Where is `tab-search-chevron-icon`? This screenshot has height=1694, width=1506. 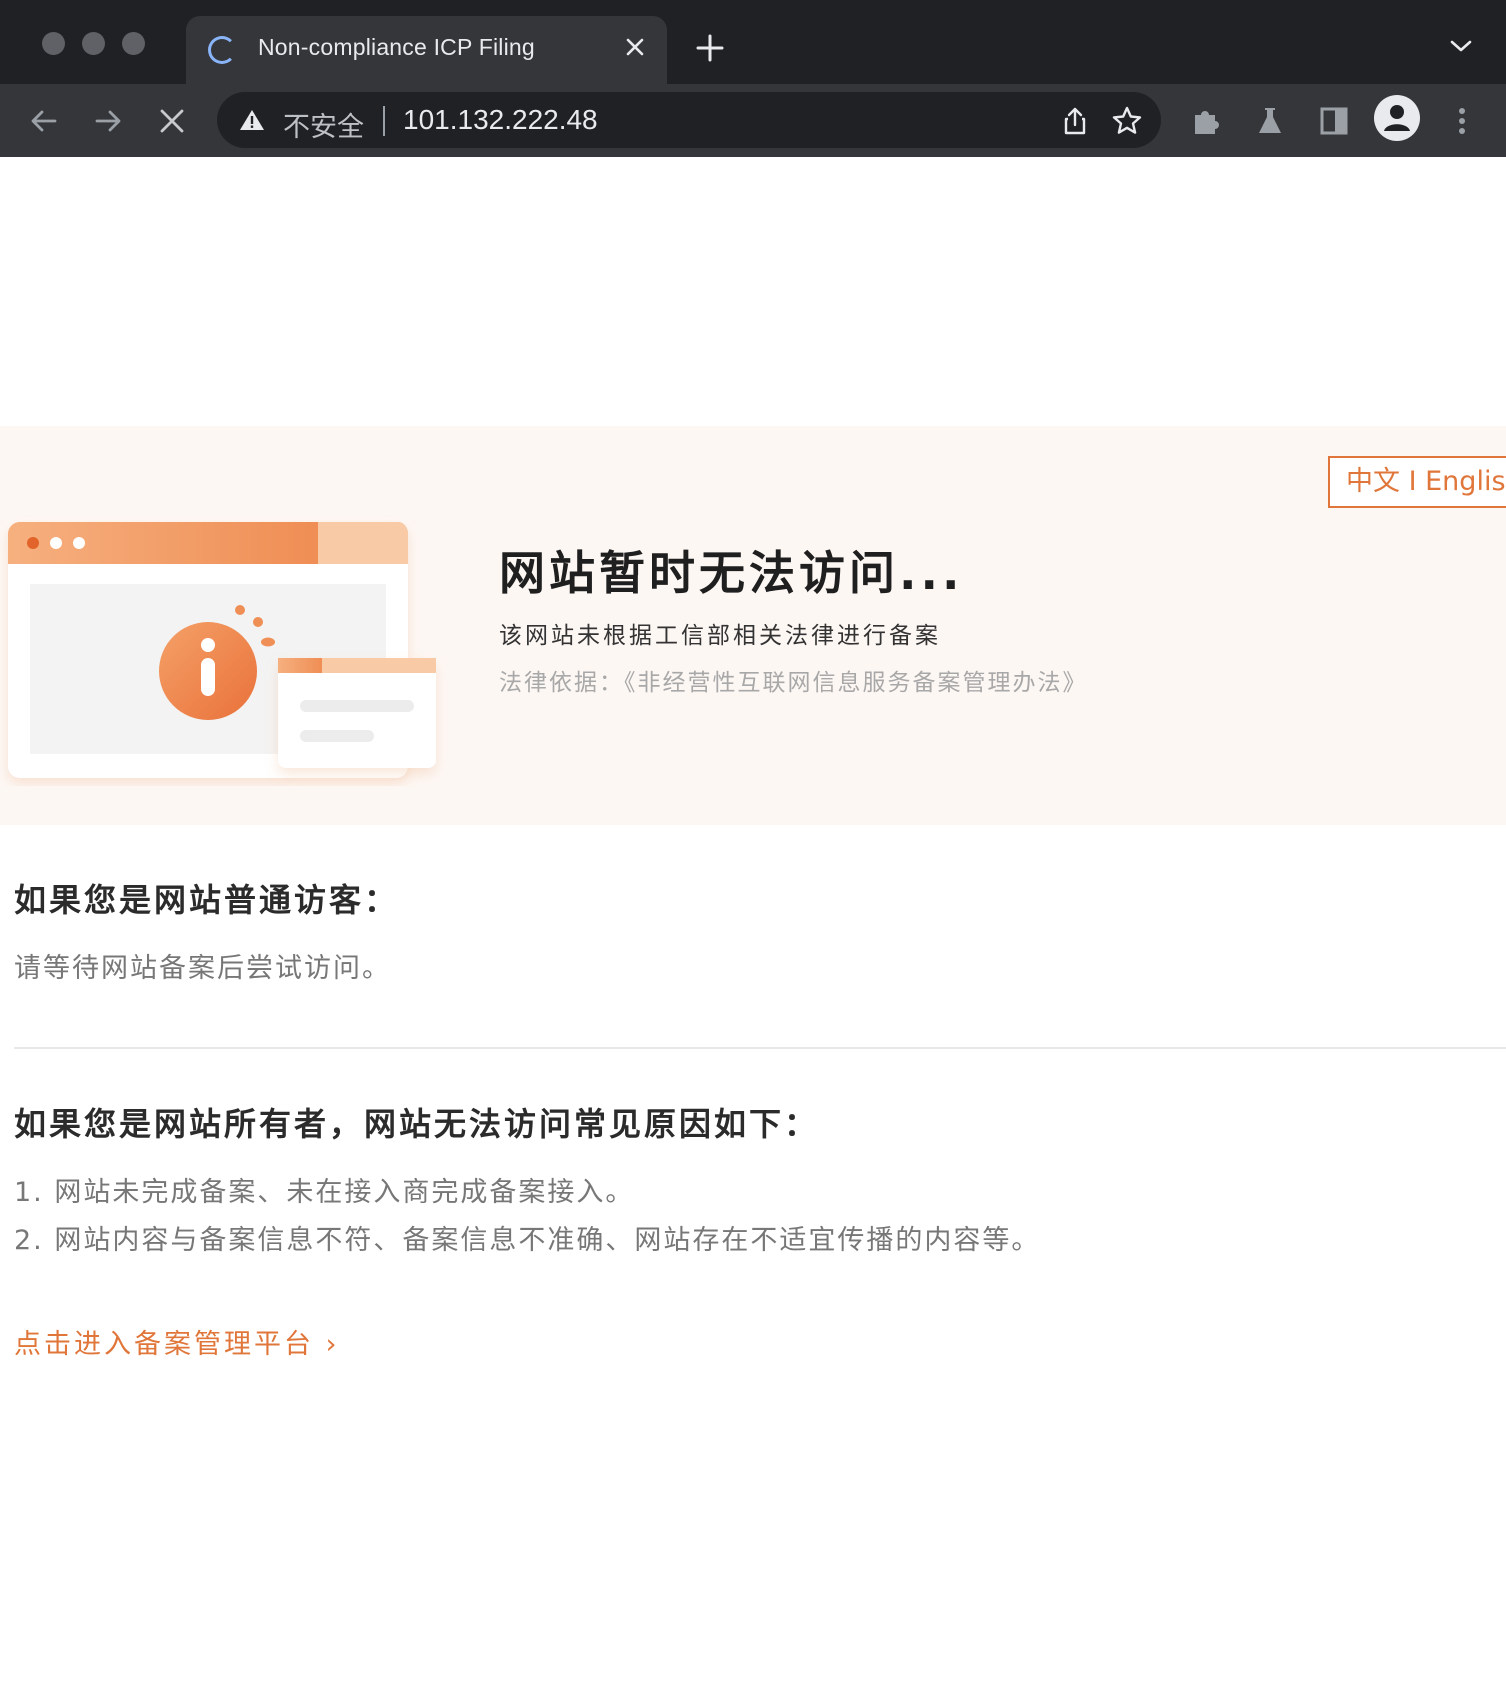
tab-search-chevron-icon is located at coordinates (1461, 48).